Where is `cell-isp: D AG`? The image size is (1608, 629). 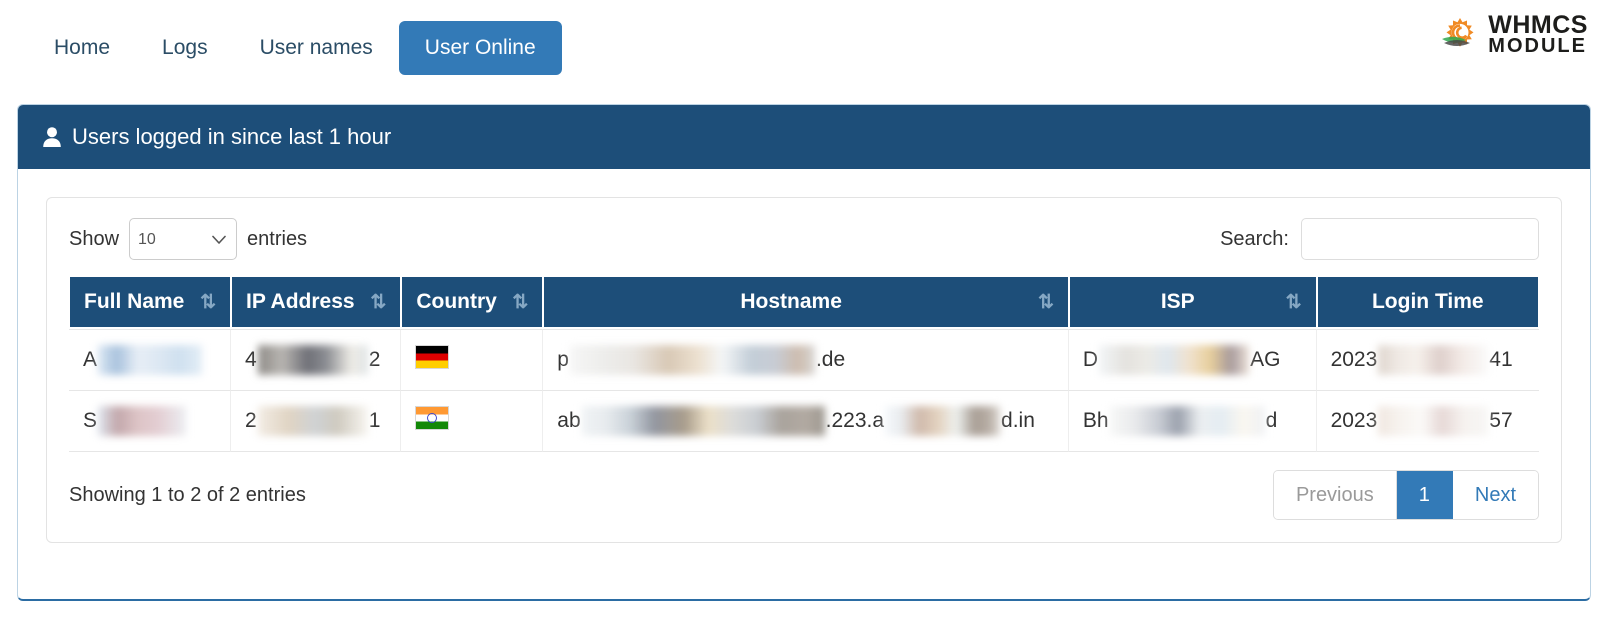 cell-isp: D AG is located at coordinates (1192, 360).